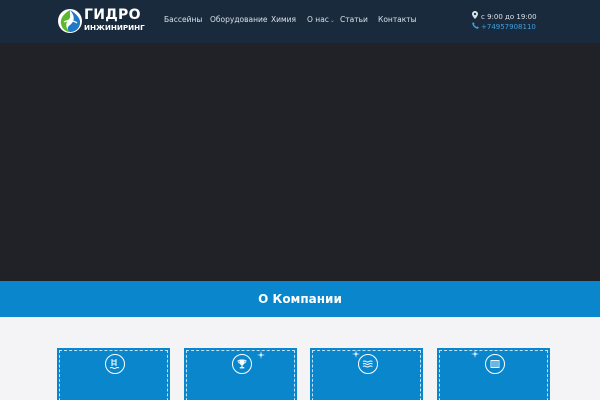 Image resolution: width=600 pixels, height=400 pixels. I want to click on site-logo: ГИДРО ИНЖИНИРИНГ, so click(102, 21).